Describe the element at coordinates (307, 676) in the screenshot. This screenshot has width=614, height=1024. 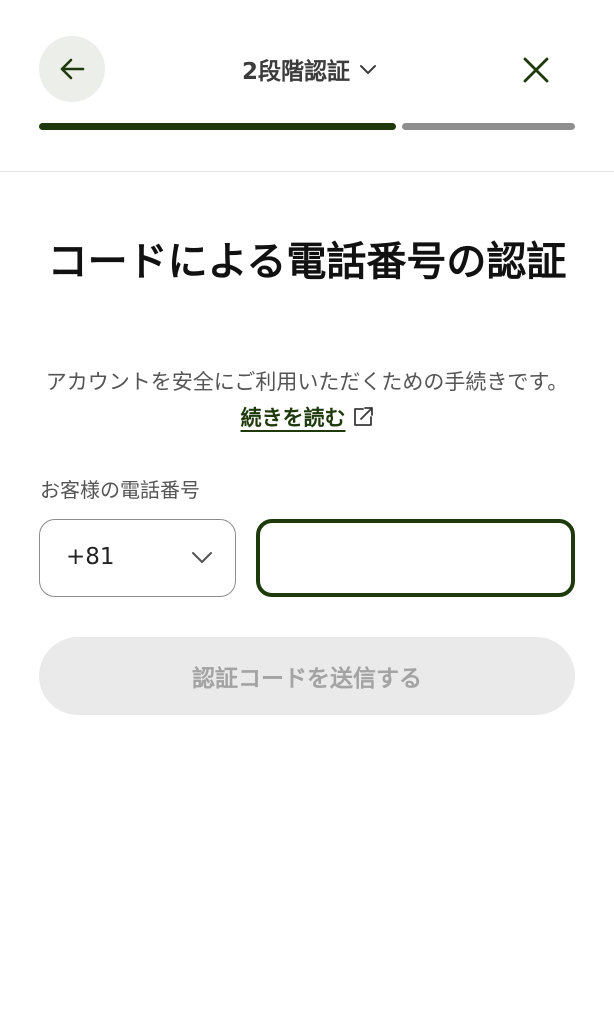
I see `send-code-button: 認証コードを送信する` at that location.